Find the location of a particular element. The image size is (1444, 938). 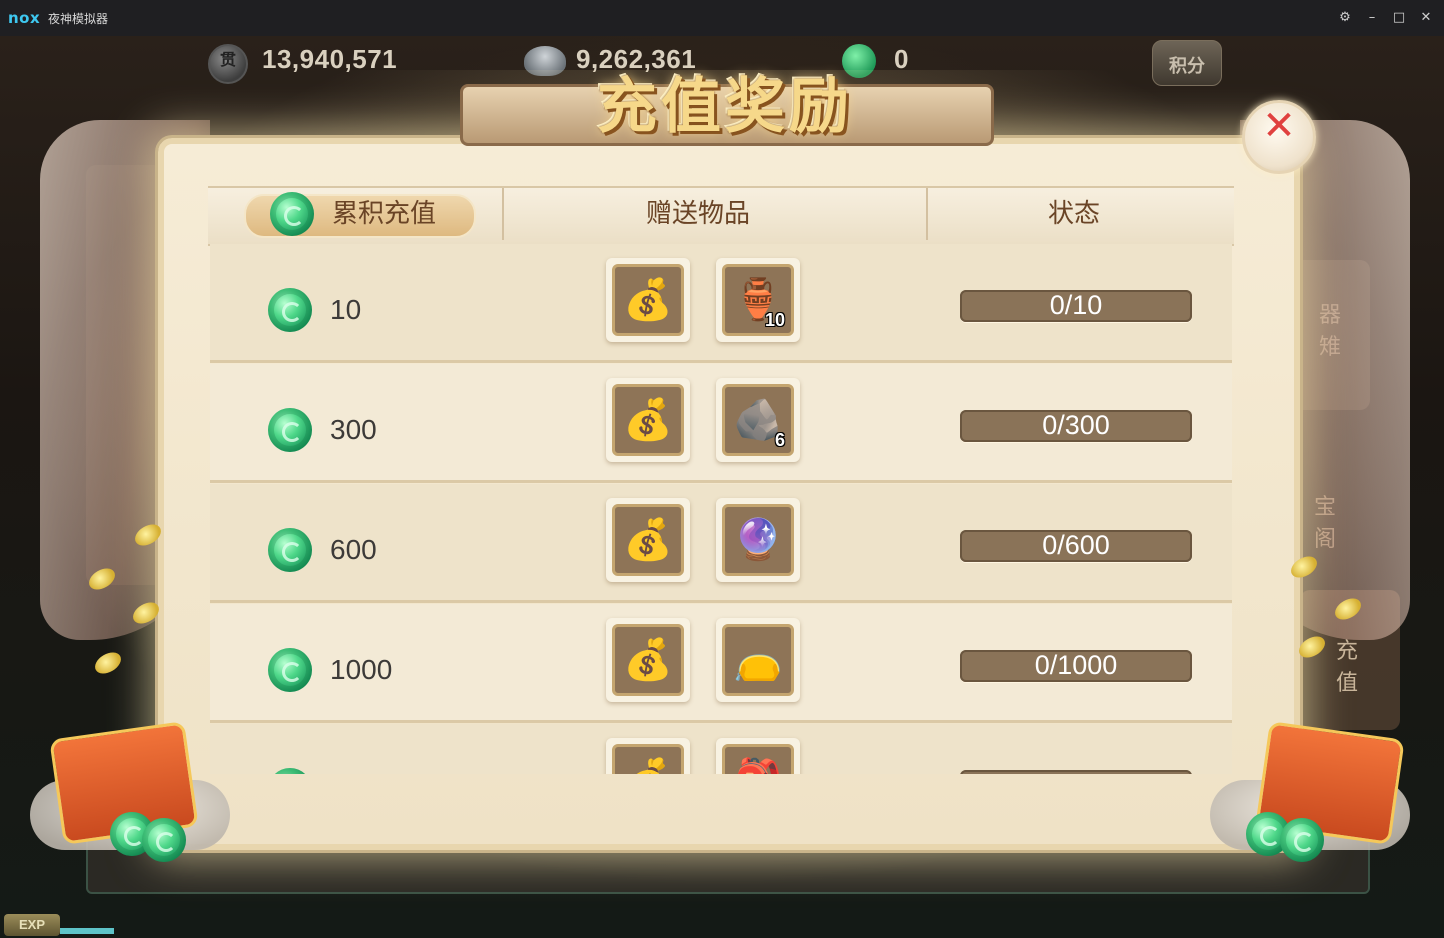

maximize-button: □ is located at coordinates (1399, 18).